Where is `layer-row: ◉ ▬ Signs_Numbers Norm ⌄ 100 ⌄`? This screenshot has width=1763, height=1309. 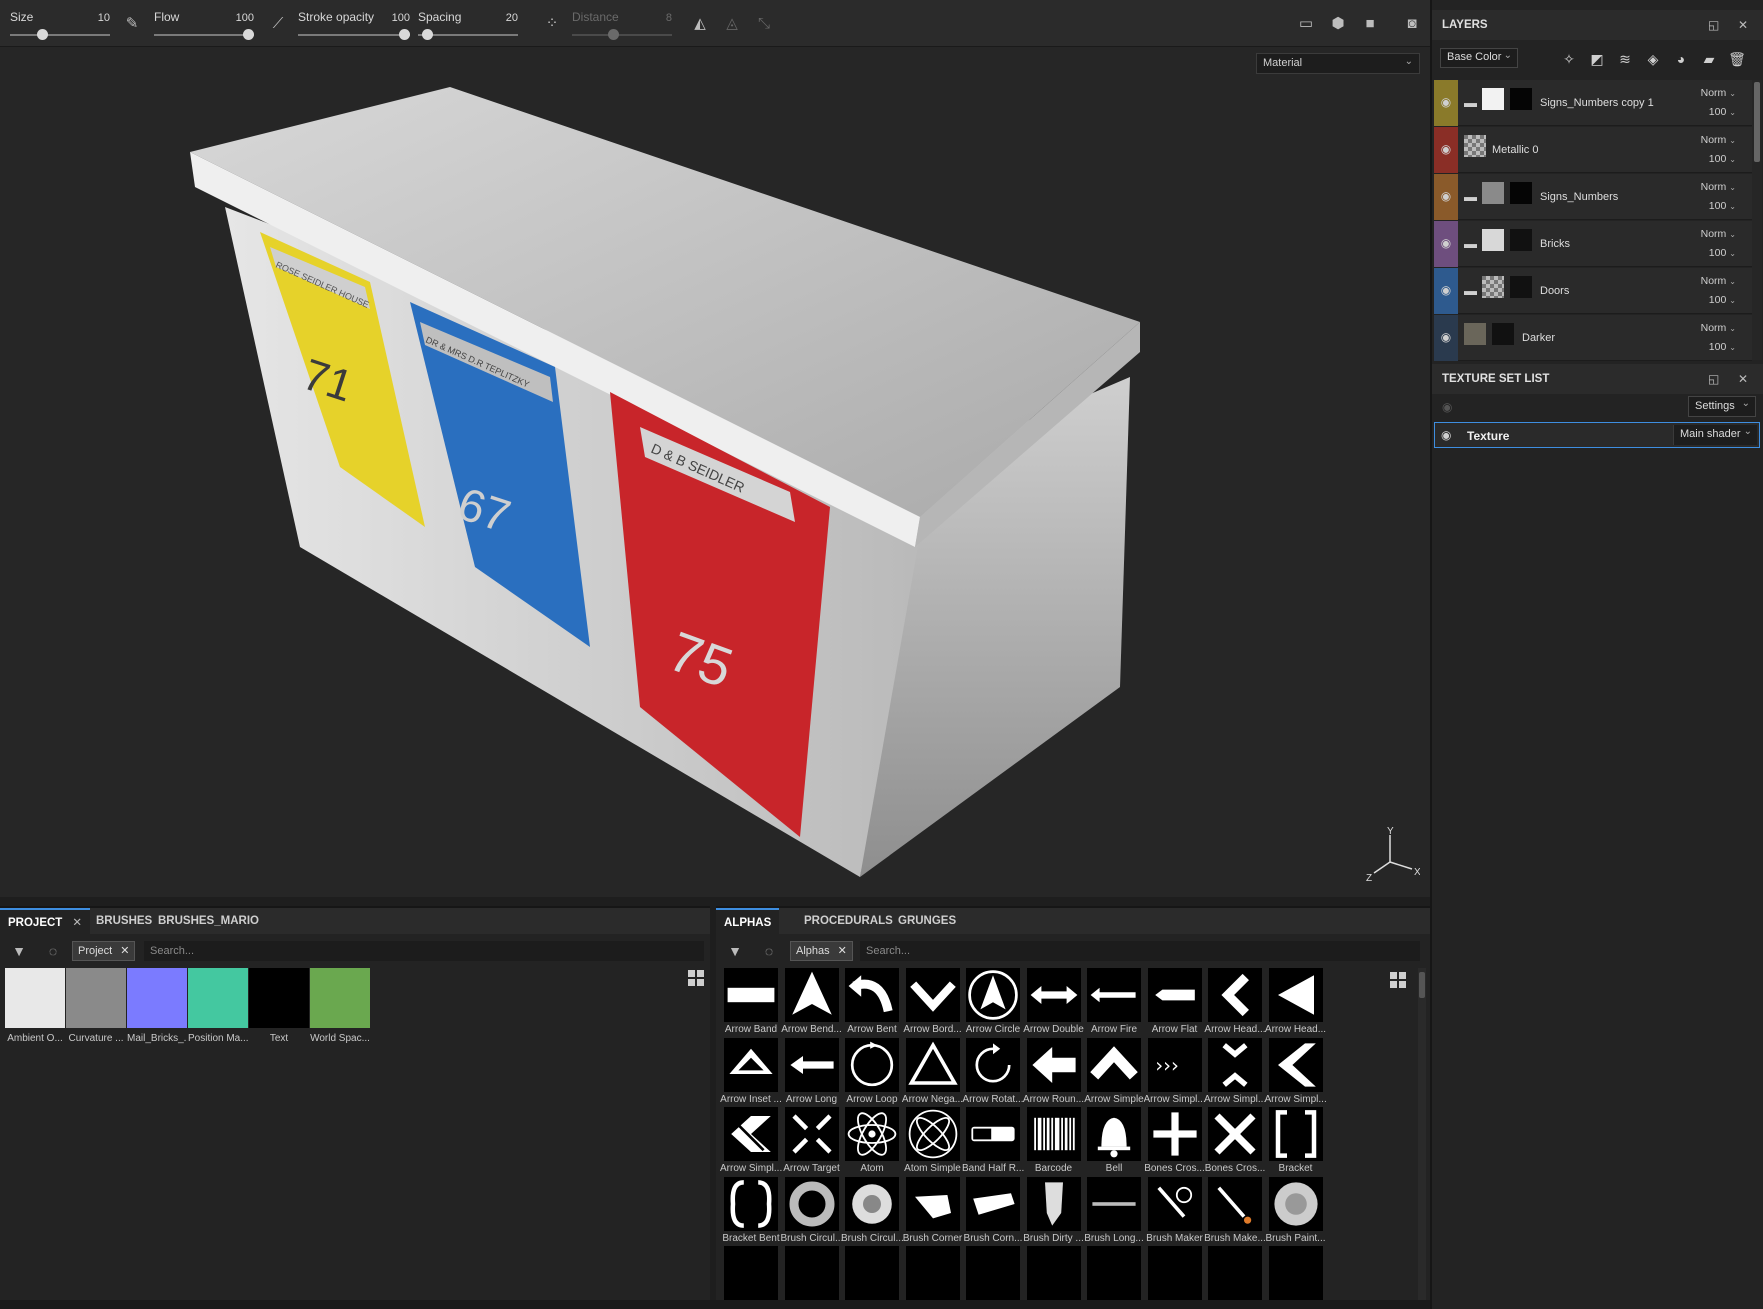 layer-row: ◉ ▬ Signs_Numbers Norm ⌄ 100 ⌄ is located at coordinates (1593, 197).